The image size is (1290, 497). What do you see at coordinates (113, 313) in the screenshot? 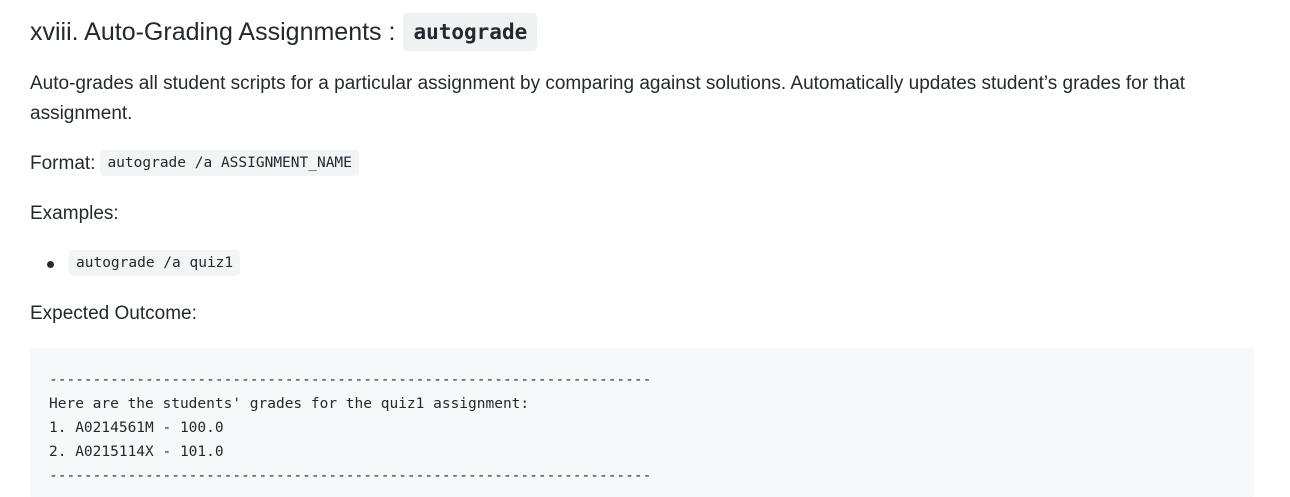
I see `expected-outcome-label: Expected Outcome:` at bounding box center [113, 313].